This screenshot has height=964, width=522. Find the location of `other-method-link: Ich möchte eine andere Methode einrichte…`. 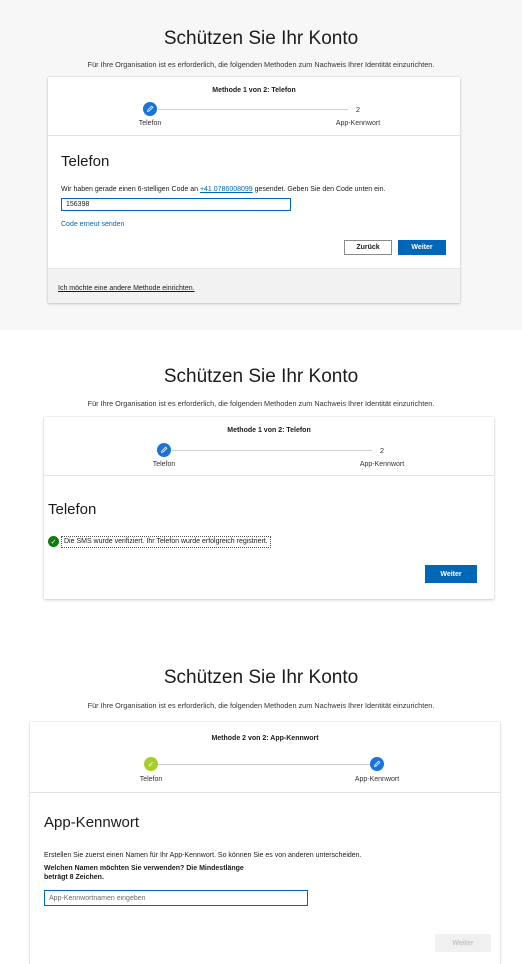

other-method-link: Ich möchte eine andere Methode einrichte… is located at coordinates (126, 288).